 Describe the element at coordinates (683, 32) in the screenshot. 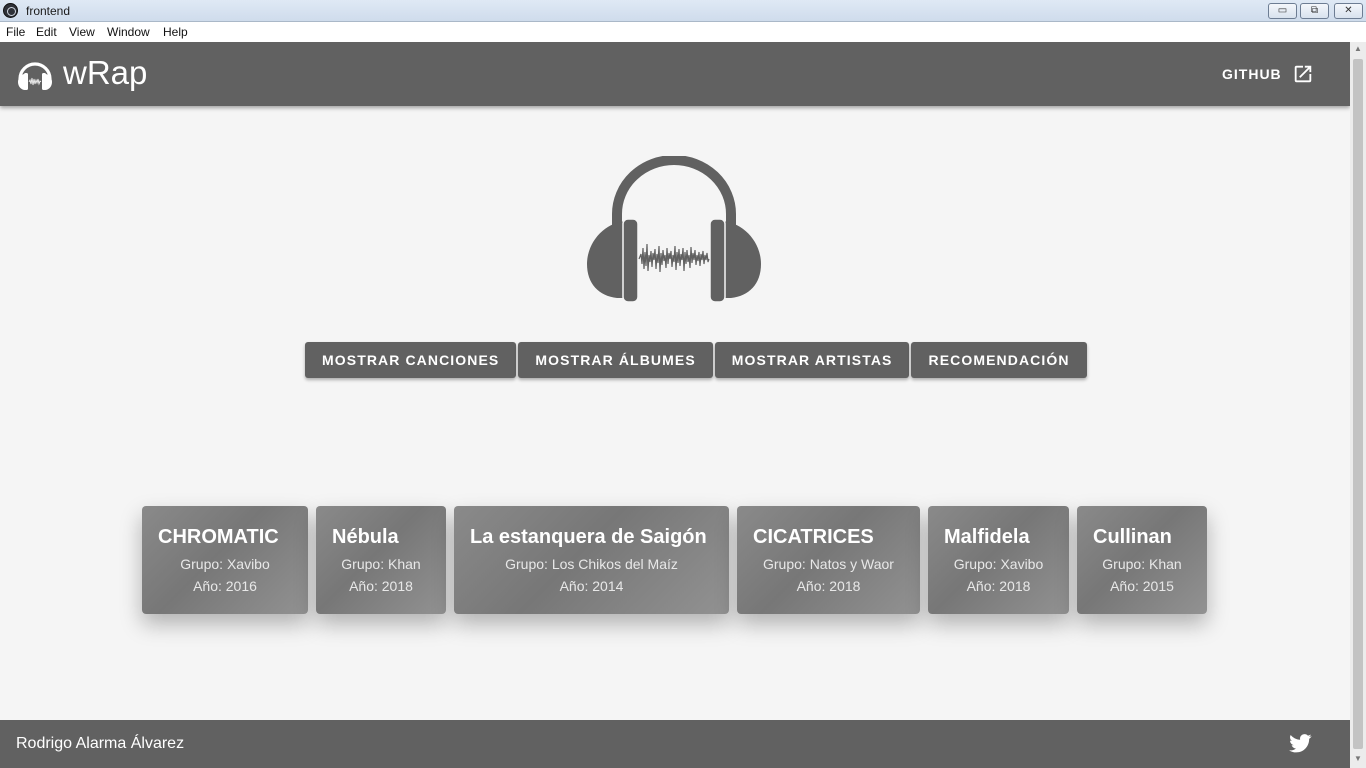

I see `menu-bar: File Edit View Window Help` at that location.